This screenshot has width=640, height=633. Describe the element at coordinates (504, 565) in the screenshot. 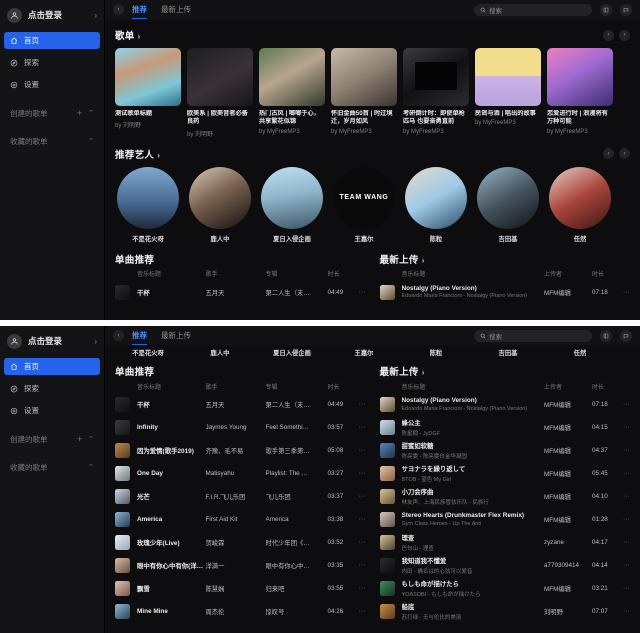

I see `table-row: 我知道我不懂爱 内田 - 确名は的心弦可以爱音 a779309414 04:14 ···` at that location.